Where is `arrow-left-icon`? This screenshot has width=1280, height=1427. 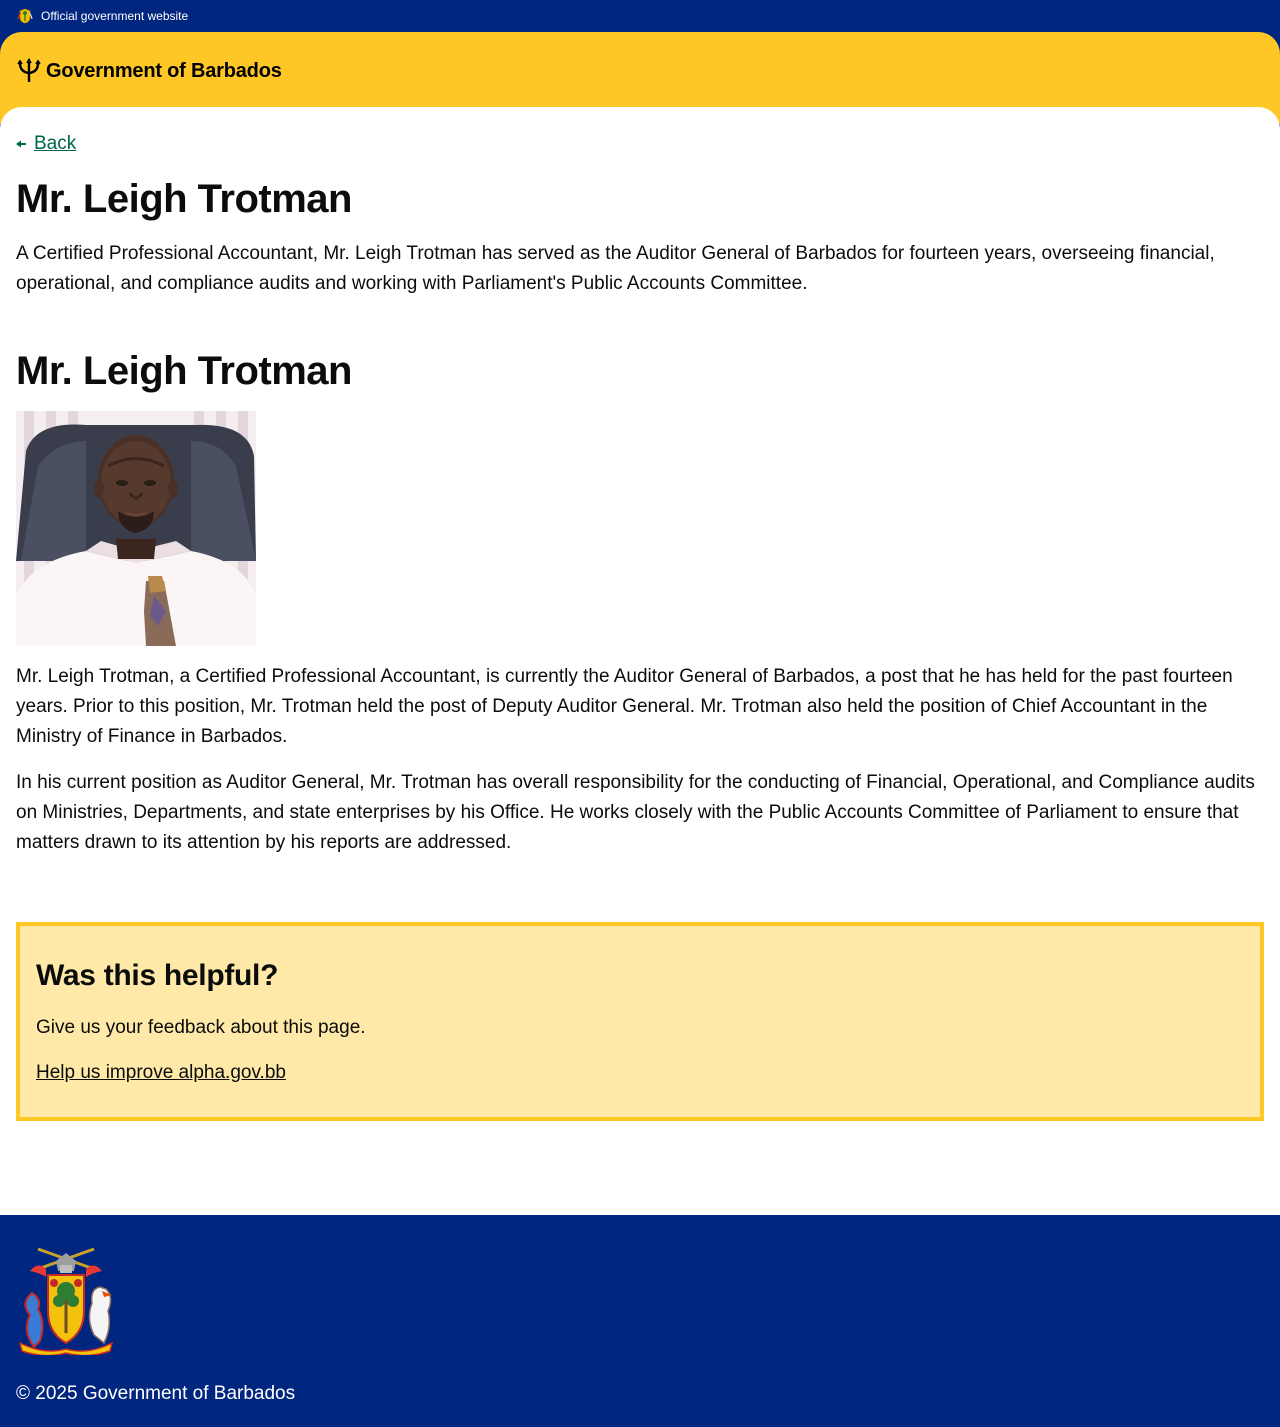
arrow-left-icon is located at coordinates (21, 144).